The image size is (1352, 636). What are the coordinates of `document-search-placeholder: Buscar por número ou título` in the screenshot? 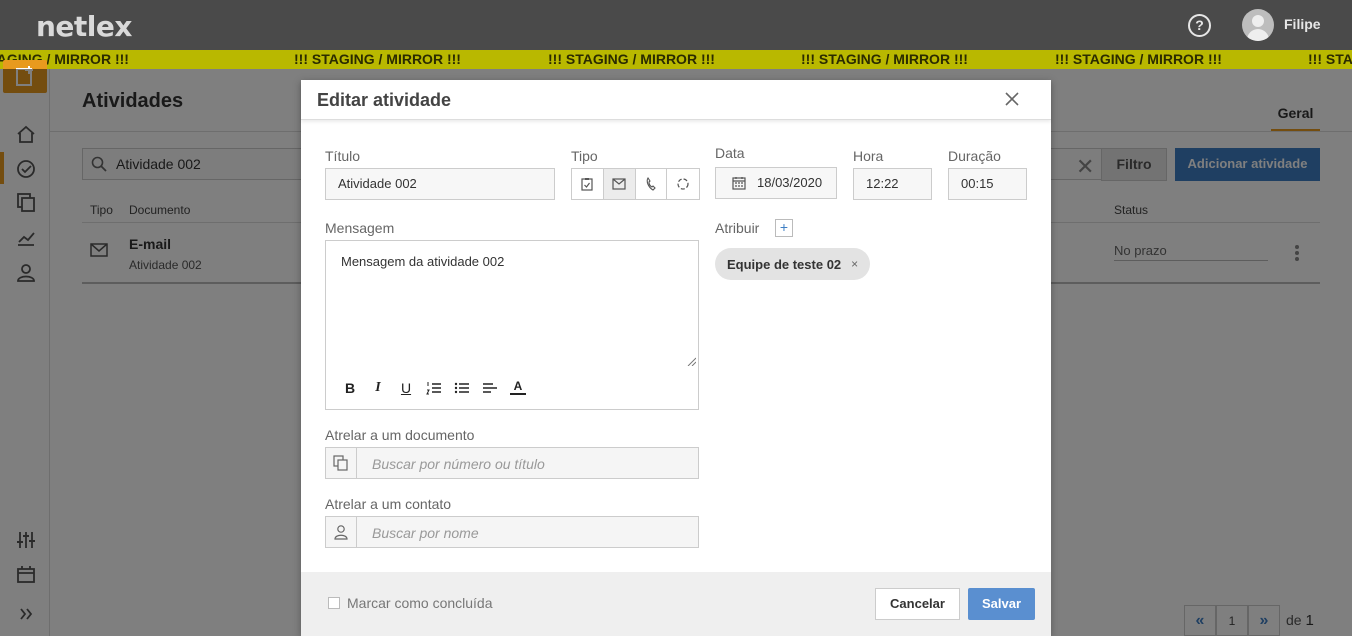 It's located at (458, 464).